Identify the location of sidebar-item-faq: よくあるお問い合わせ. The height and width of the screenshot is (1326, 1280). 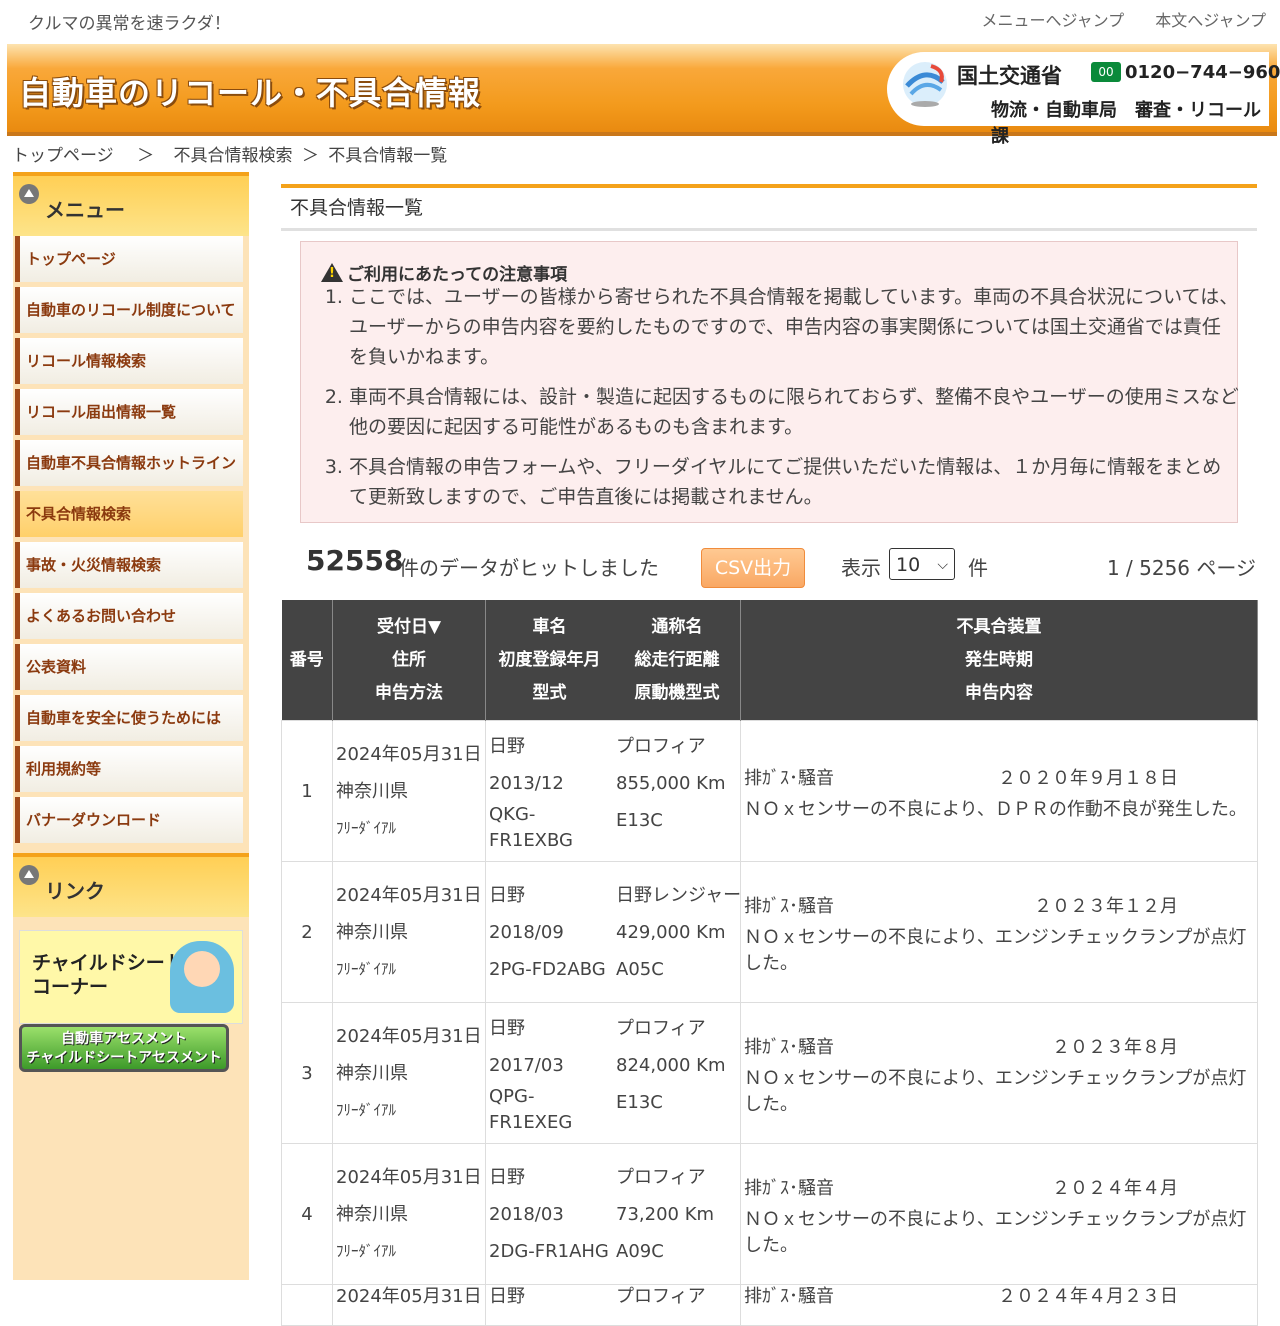
(129, 616).